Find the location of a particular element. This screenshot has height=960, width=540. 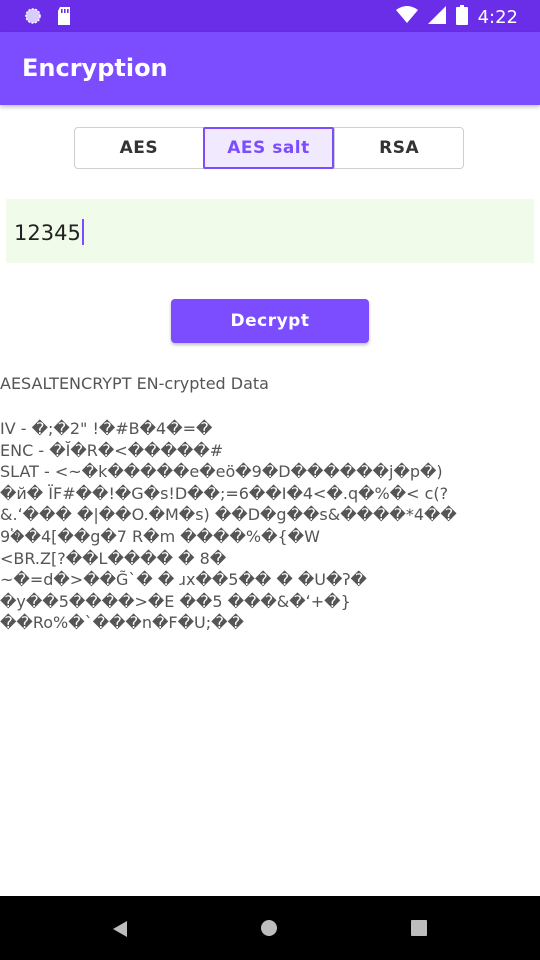

tab-aes-salt: AES salt is located at coordinates (268, 148).